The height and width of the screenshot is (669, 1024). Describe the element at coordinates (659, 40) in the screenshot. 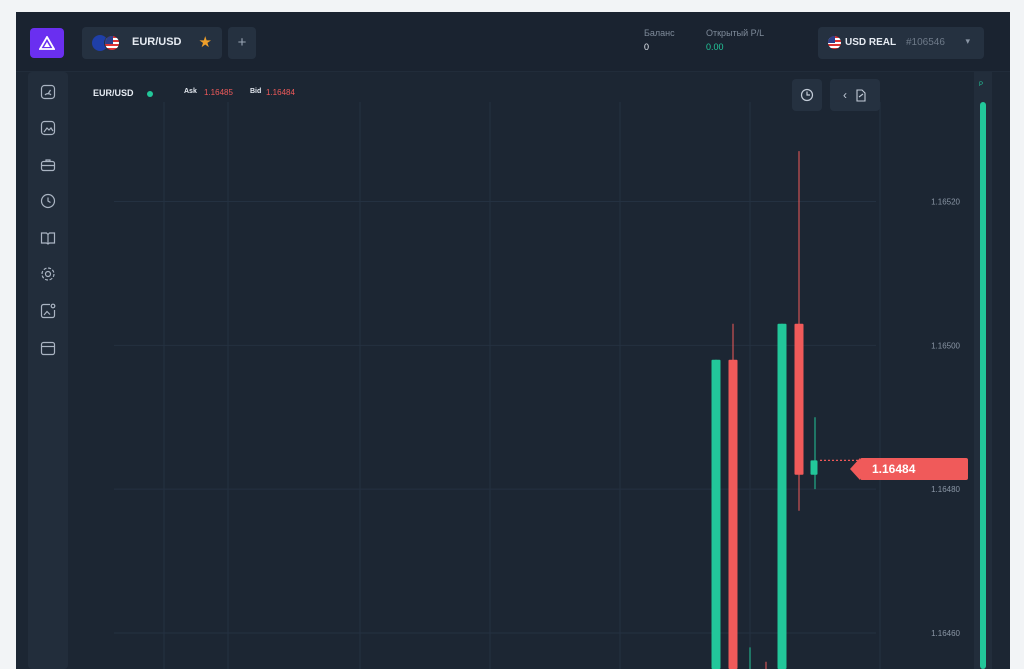

I see `balance-stat: Баланс 0` at that location.